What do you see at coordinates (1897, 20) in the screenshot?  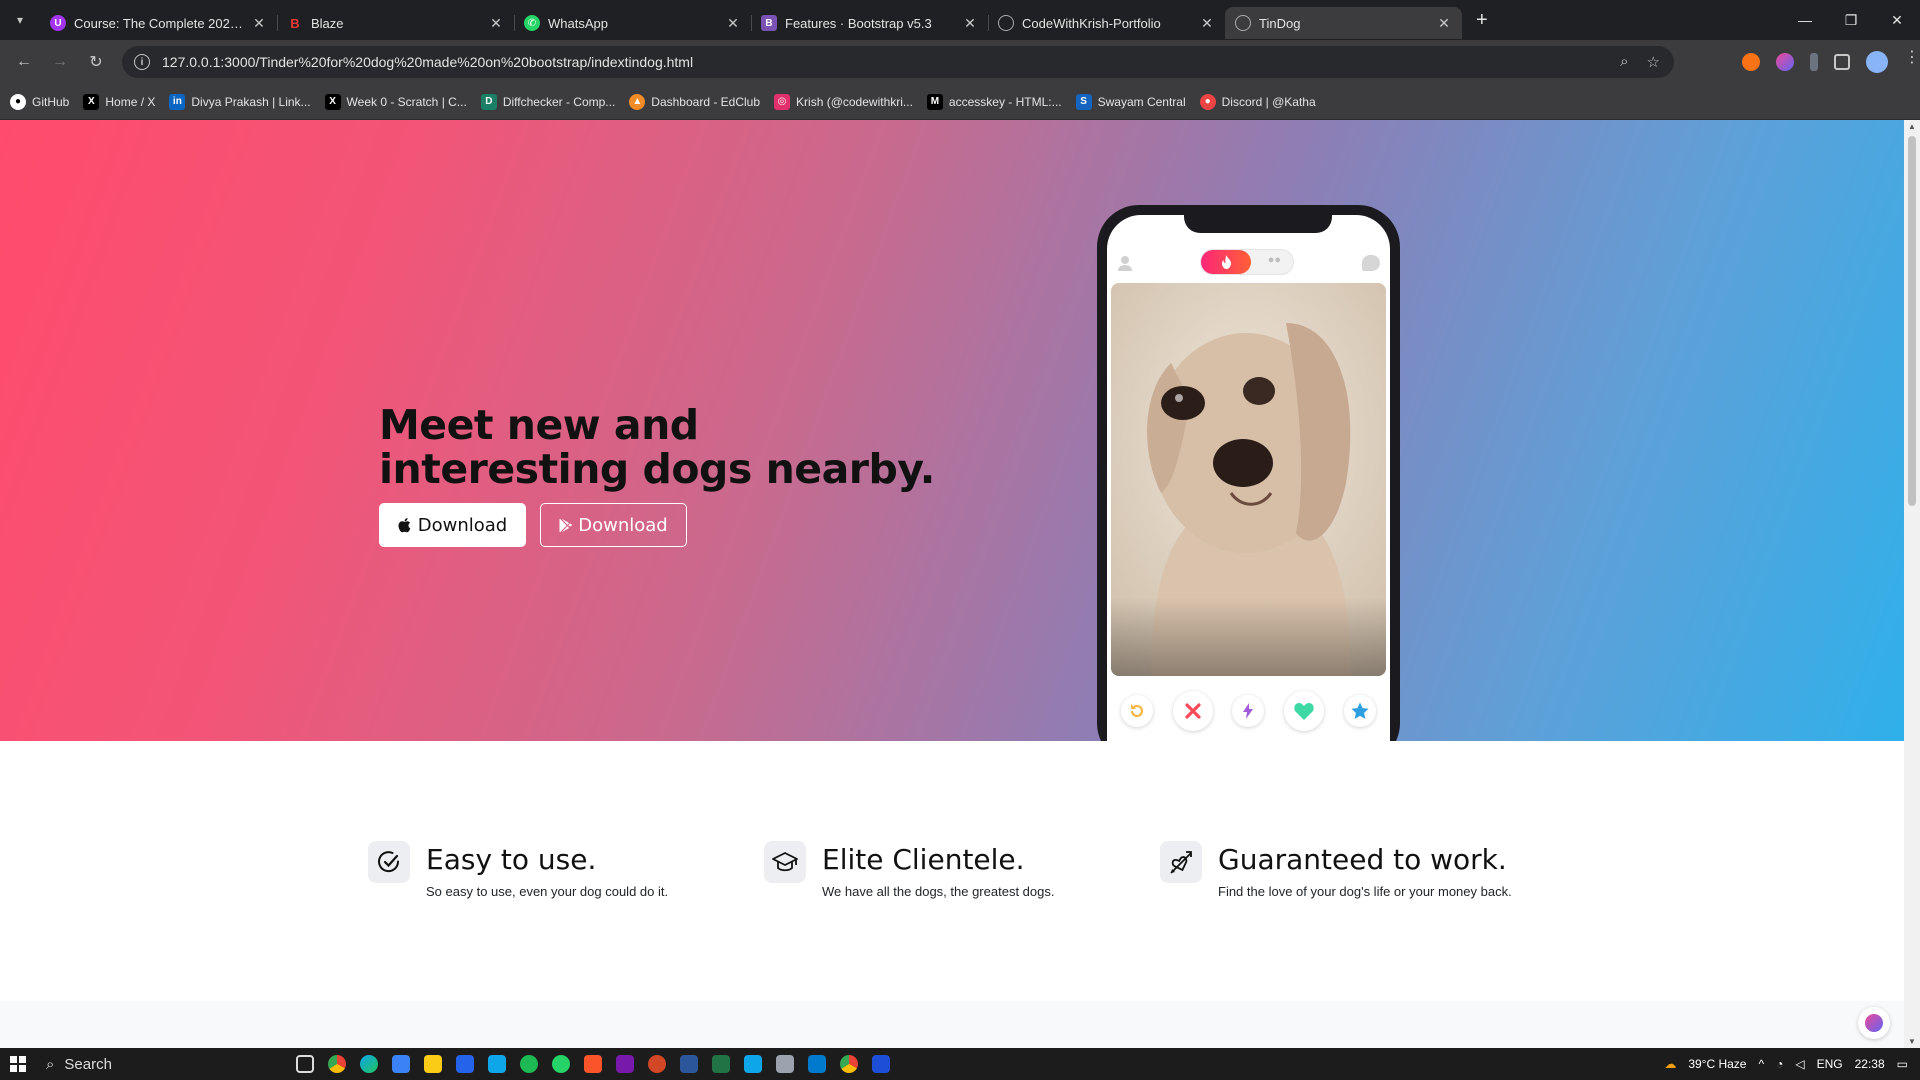 I see `close-window-button: ✕` at bounding box center [1897, 20].